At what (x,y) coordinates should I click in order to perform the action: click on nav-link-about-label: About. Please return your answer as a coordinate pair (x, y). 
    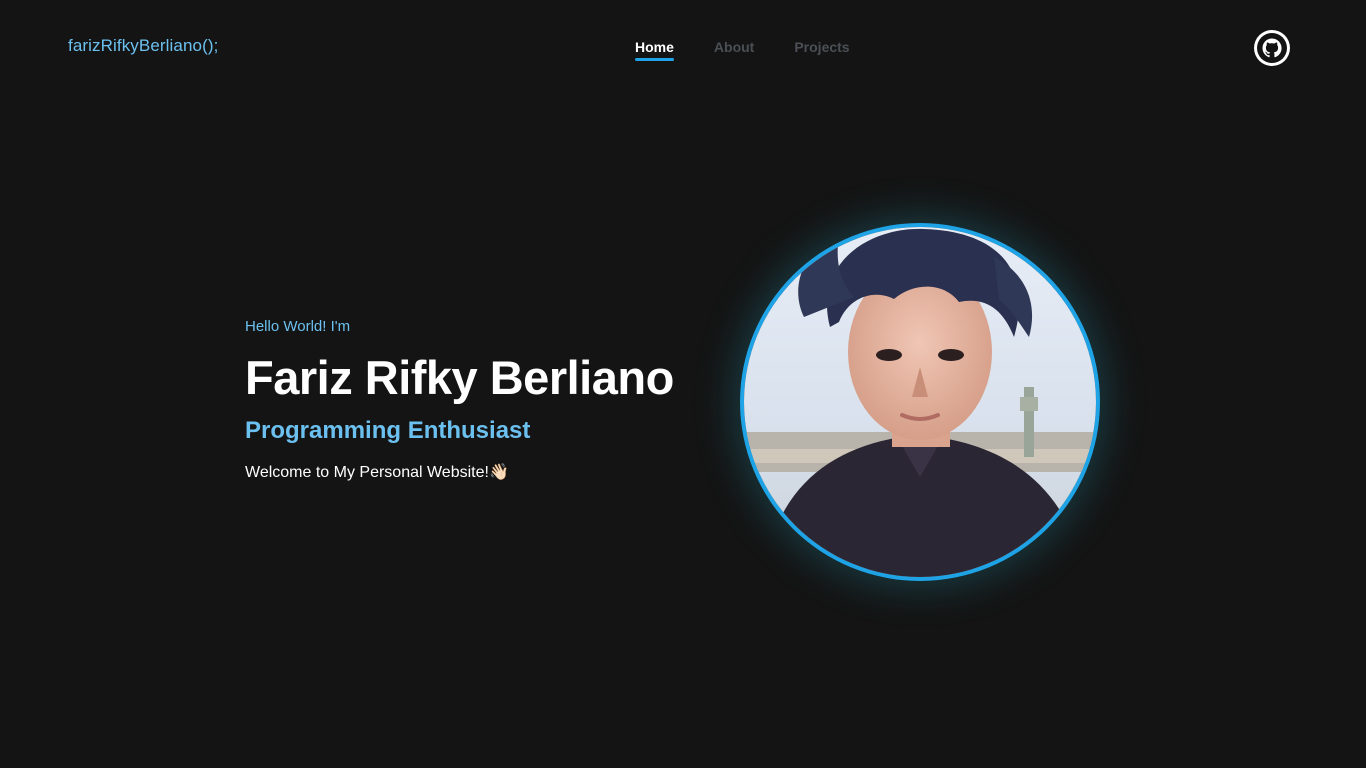
    Looking at the image, I should click on (734, 47).